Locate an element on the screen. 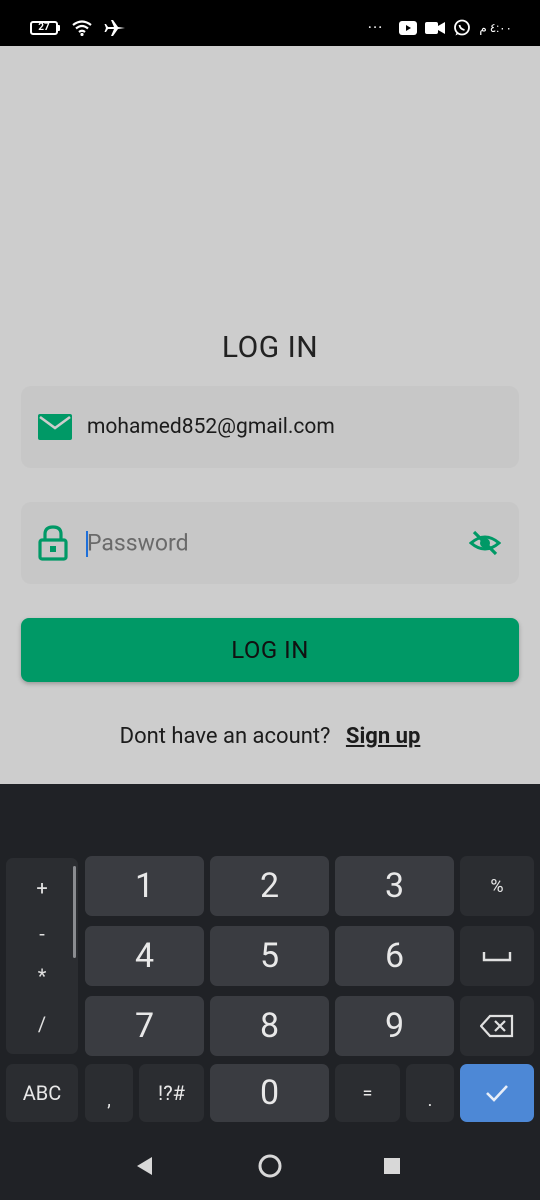 This screenshot has width=540, height=1200. wifi-icon is located at coordinates (82, 28).